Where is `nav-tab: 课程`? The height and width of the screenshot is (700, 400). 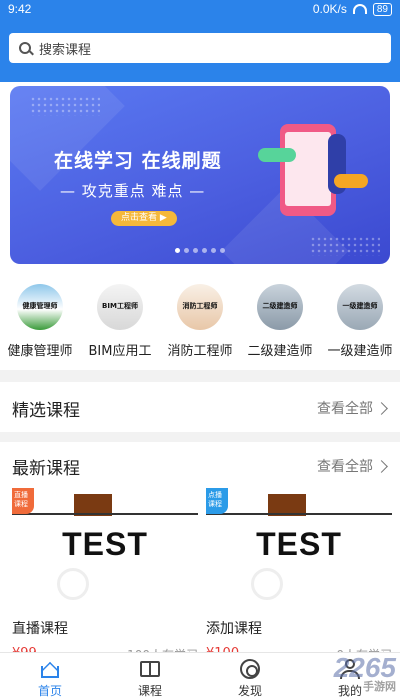 nav-tab: 课程 is located at coordinates (150, 676).